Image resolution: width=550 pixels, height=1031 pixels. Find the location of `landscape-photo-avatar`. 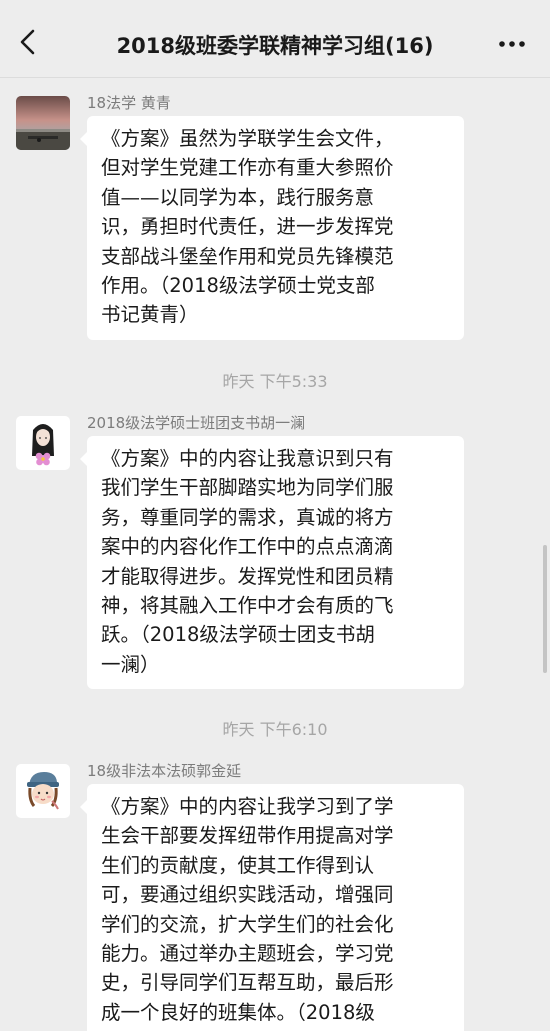

landscape-photo-avatar is located at coordinates (43, 123).